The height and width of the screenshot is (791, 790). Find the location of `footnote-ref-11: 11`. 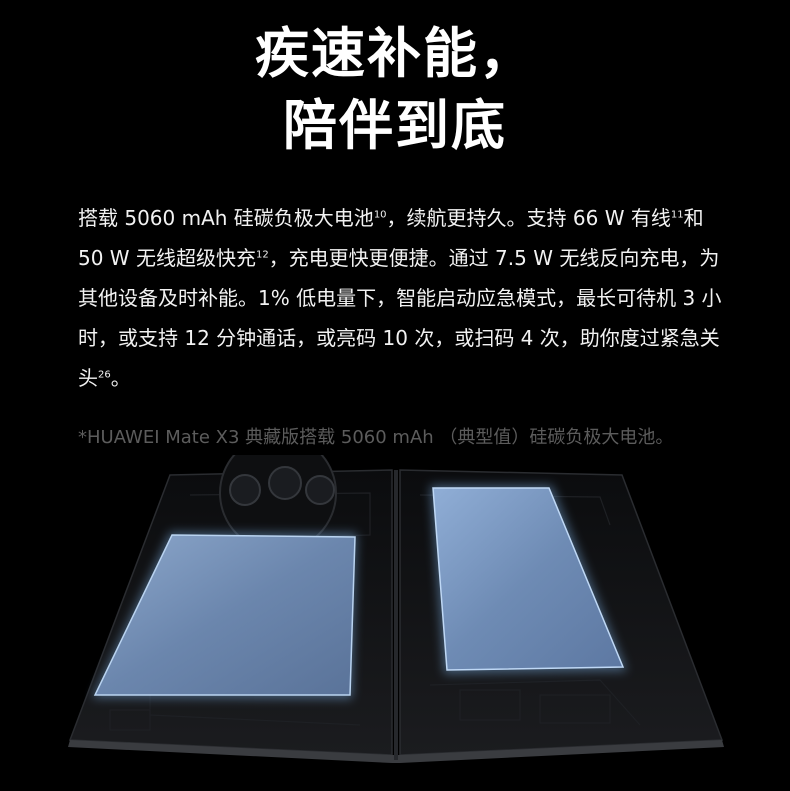

footnote-ref-11: 11 is located at coordinates (677, 215).